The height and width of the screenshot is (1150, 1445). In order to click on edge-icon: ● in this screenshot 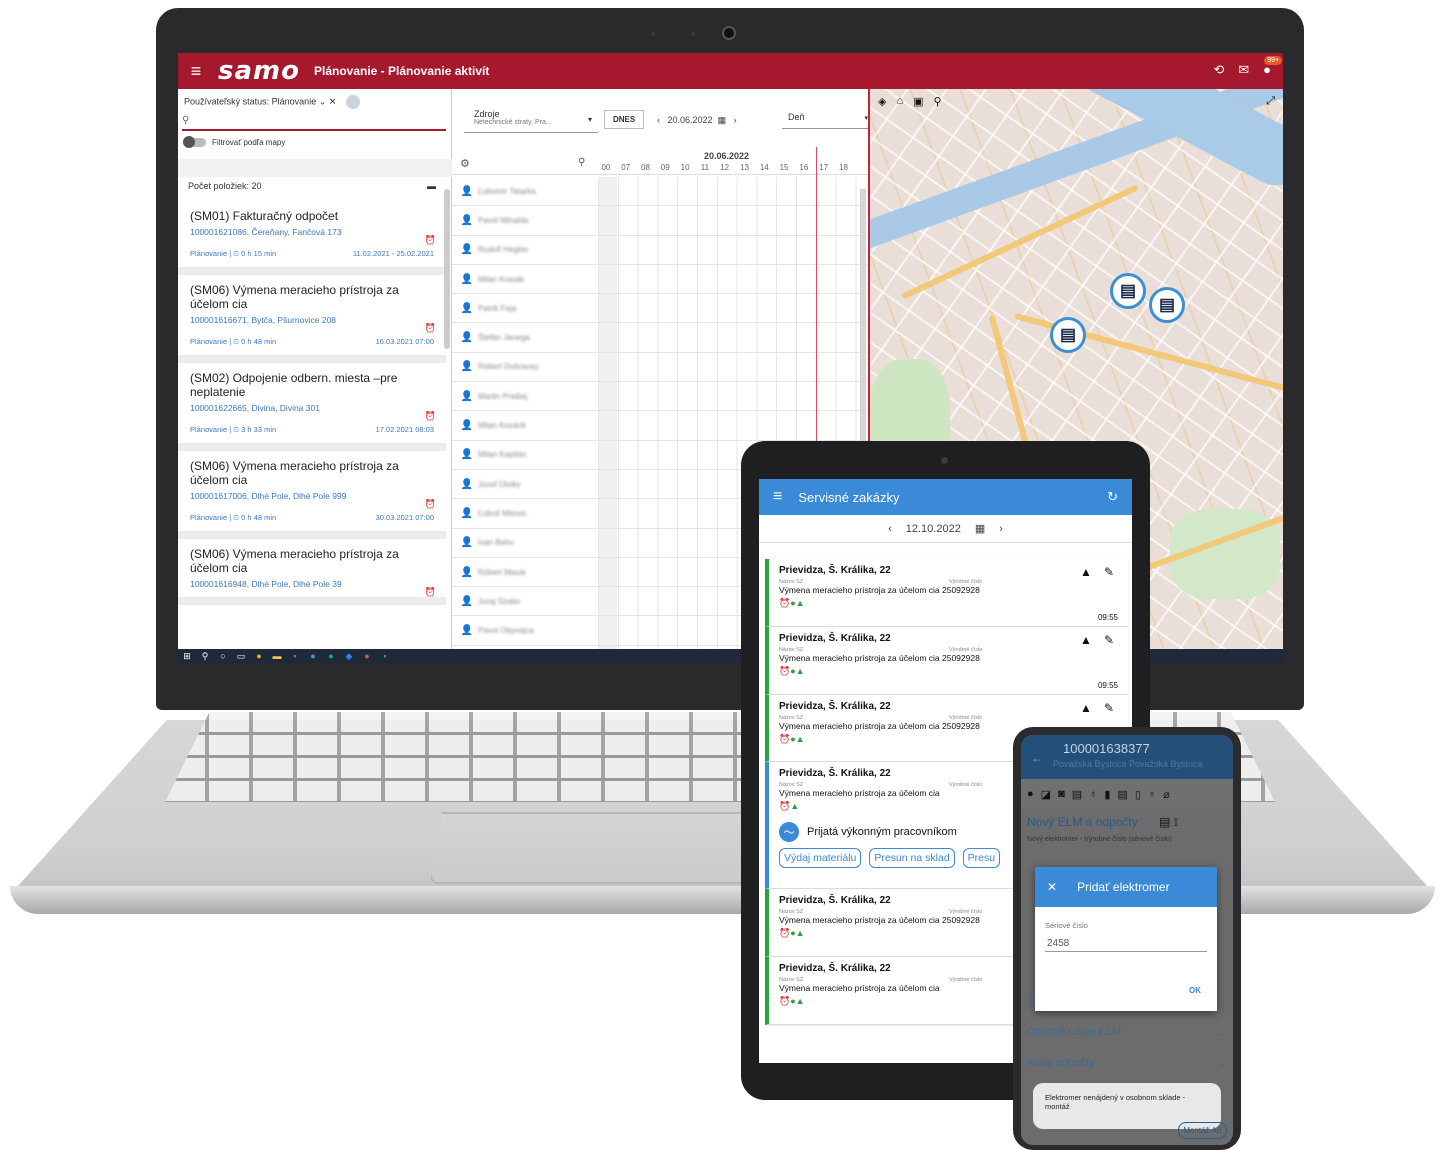, I will do `click(313, 656)`.